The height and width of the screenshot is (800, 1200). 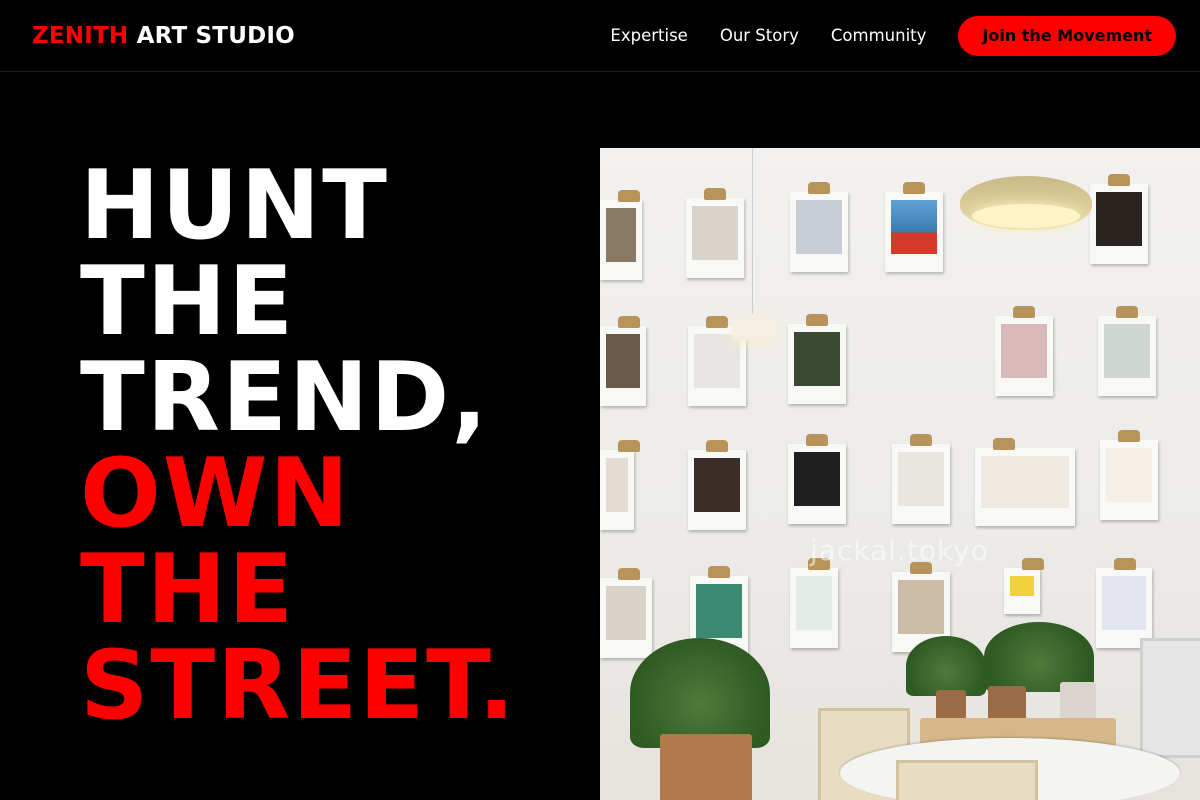 I want to click on nav-link-expertise: Expertise, so click(x=648, y=35).